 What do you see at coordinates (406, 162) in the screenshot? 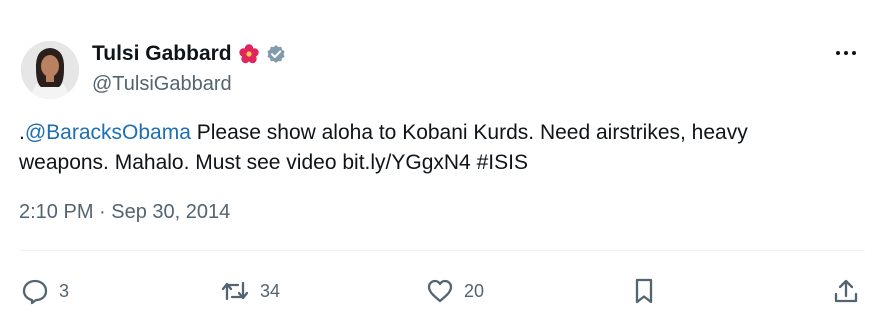
I see `url-link: bit.ly/YGgxN4` at bounding box center [406, 162].